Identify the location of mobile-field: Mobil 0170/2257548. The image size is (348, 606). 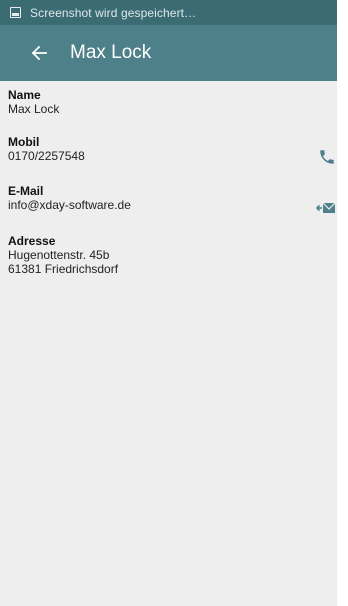
(168, 149).